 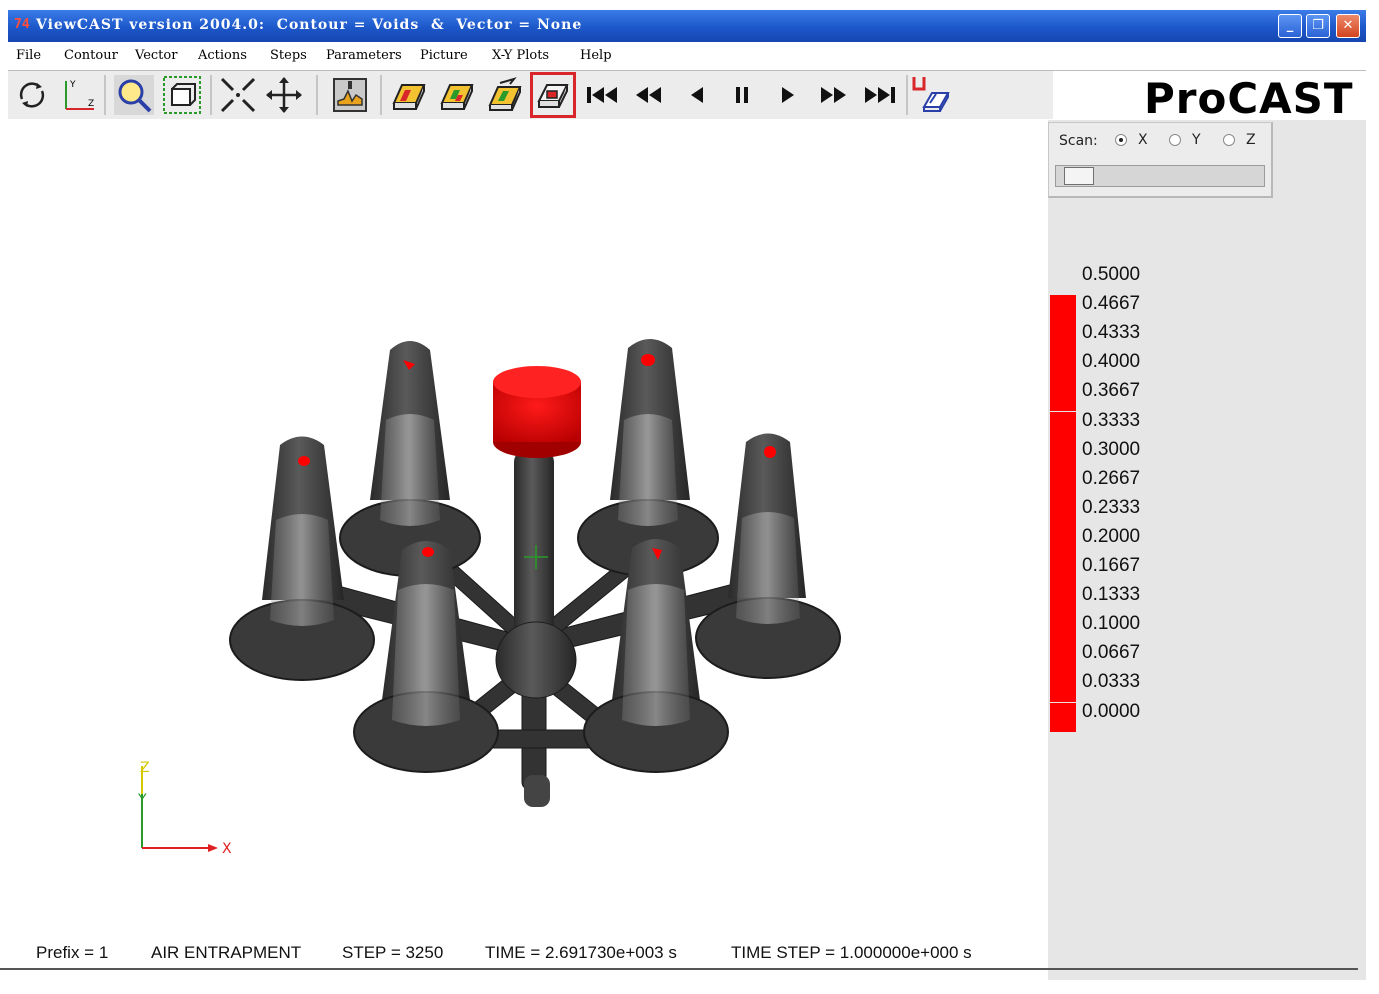 I want to click on scan-label: Scan:, so click(x=1078, y=141).